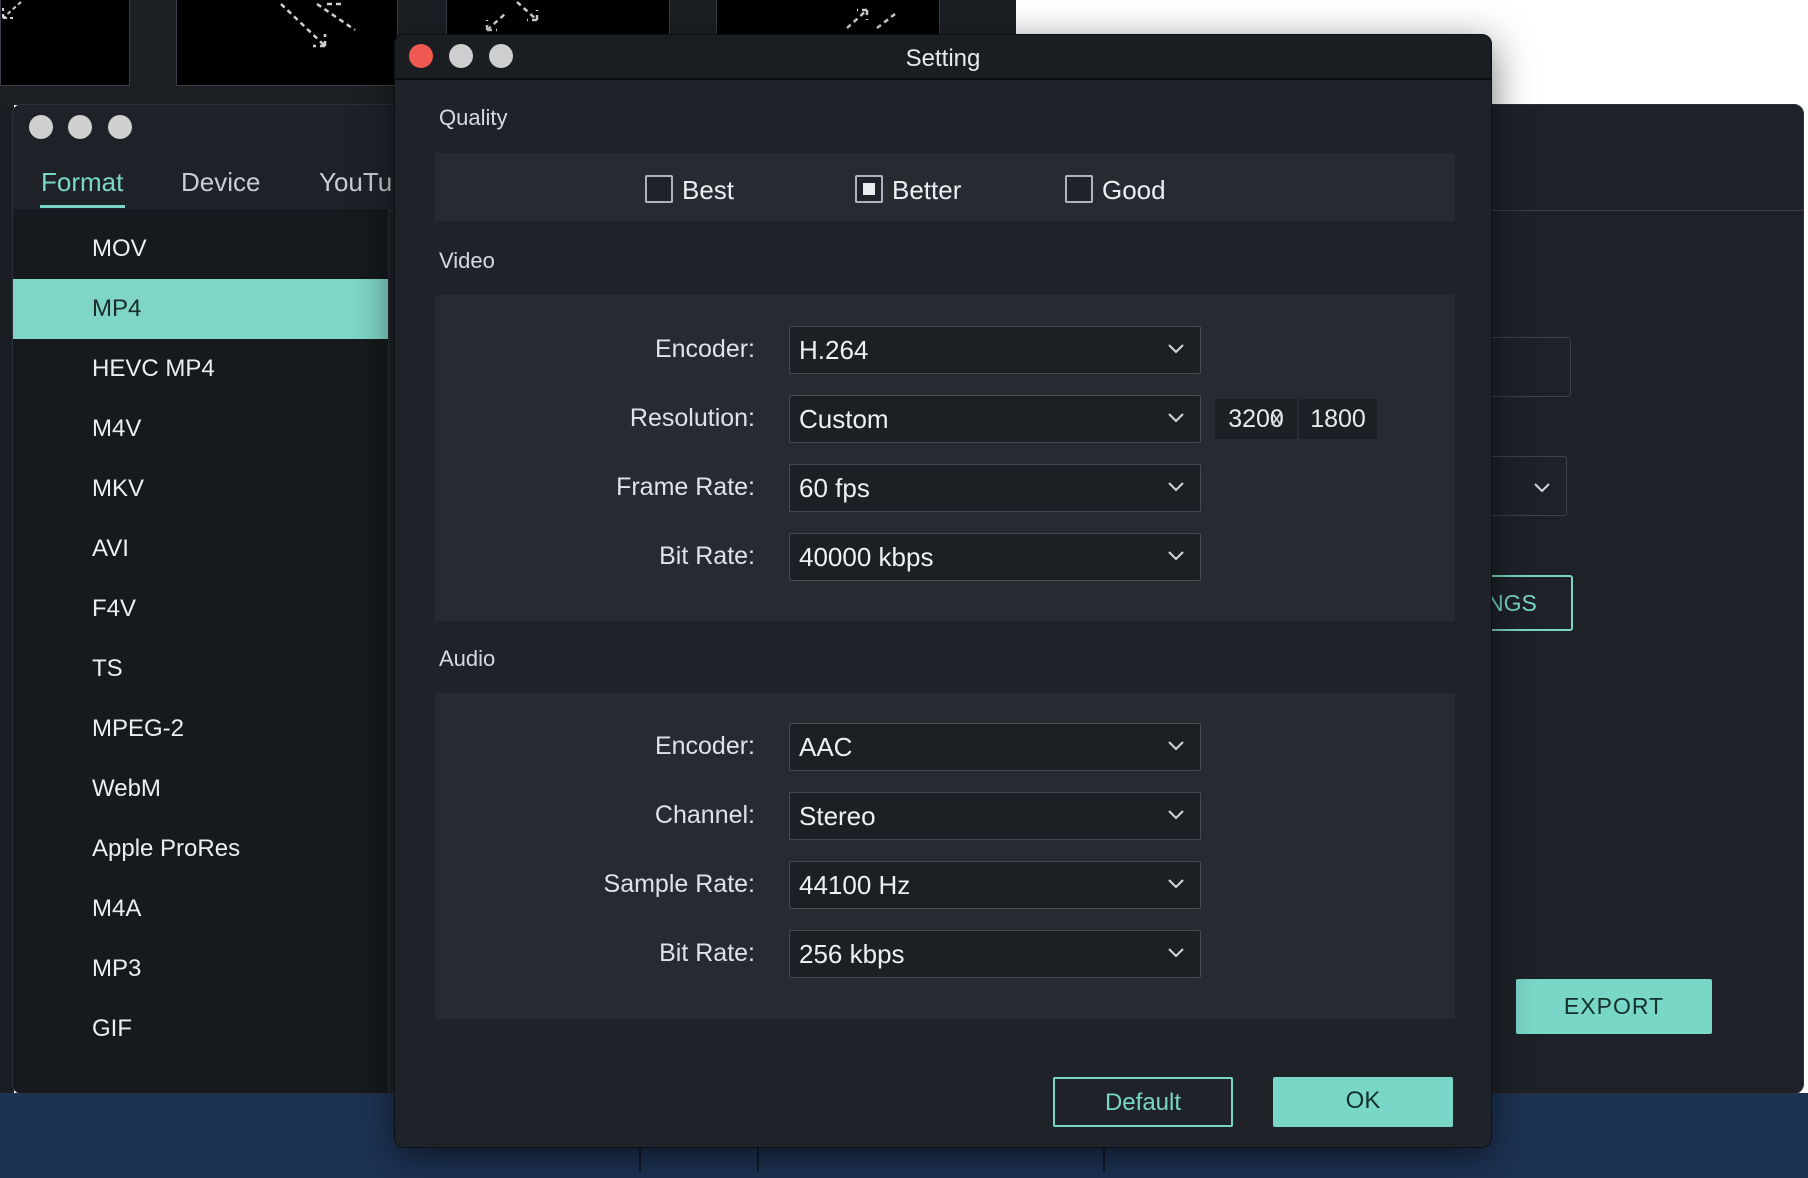  Describe the element at coordinates (1276, 417) in the screenshot. I see `resolution-x-separator-label: x` at that location.